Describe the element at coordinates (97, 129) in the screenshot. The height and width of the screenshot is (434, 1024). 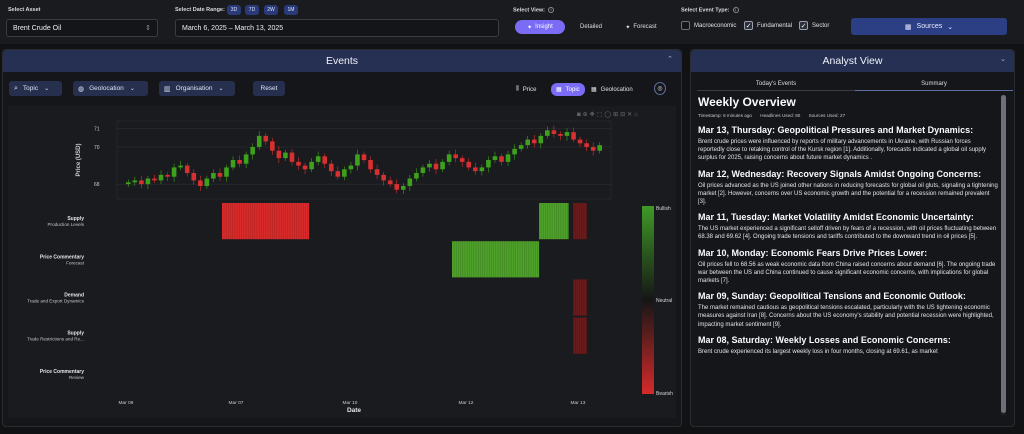
I see `y-tick-label: 71` at that location.